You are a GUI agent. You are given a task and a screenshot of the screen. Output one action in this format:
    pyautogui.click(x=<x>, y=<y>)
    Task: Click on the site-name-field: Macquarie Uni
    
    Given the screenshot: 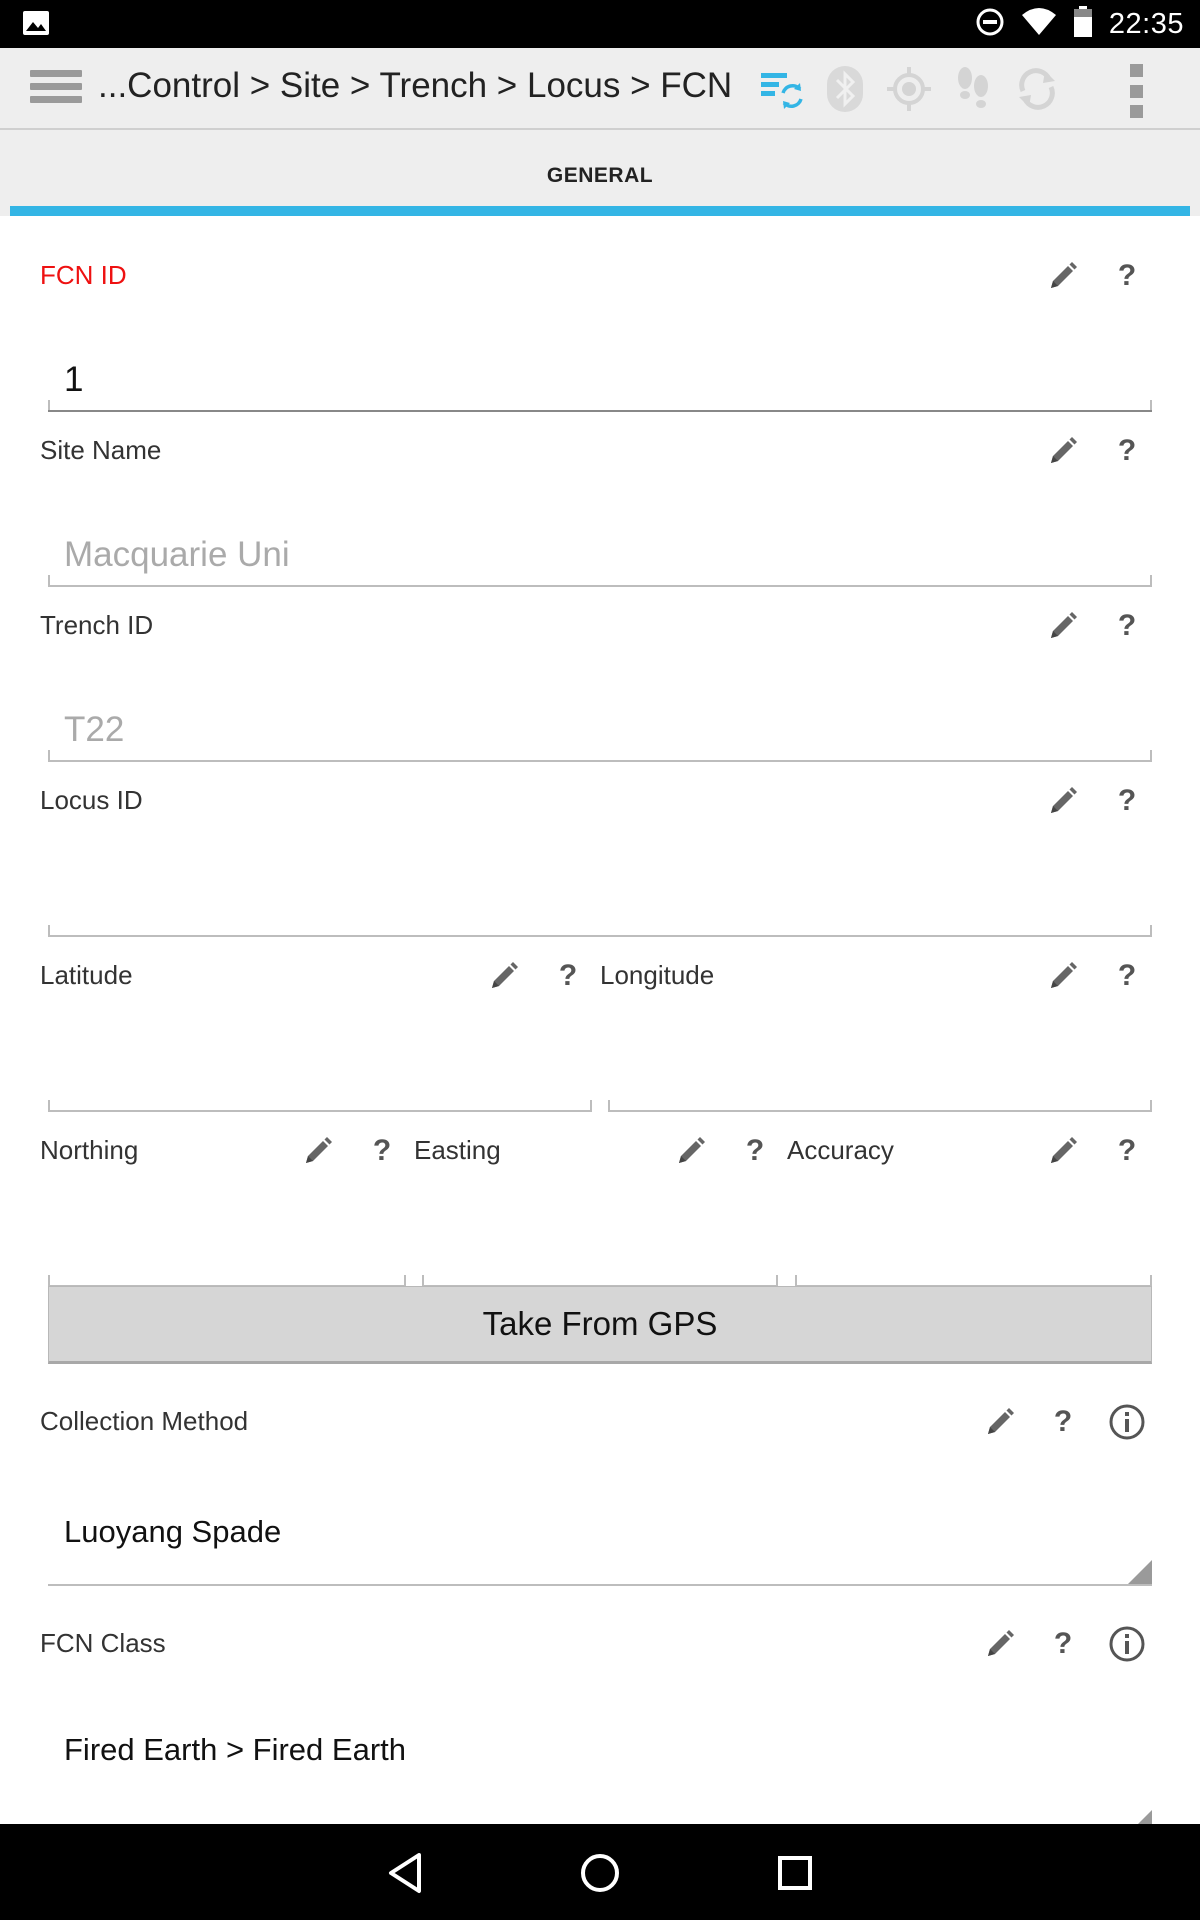 What is the action you would take?
    pyautogui.click(x=600, y=548)
    